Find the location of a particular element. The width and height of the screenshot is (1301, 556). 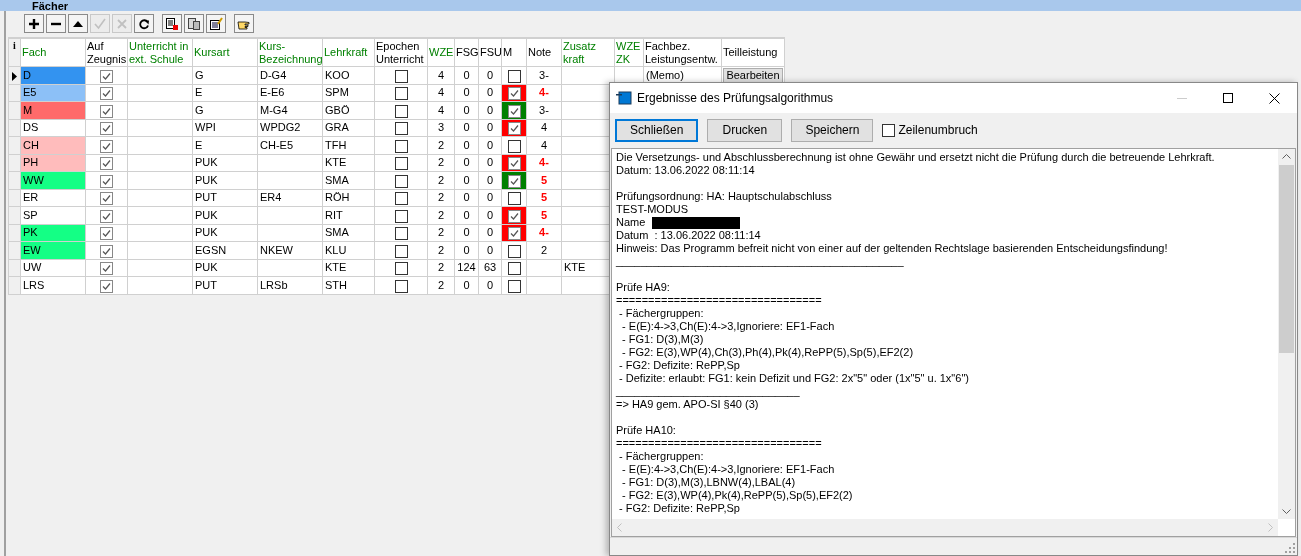

remove-button is located at coordinates (56, 23).